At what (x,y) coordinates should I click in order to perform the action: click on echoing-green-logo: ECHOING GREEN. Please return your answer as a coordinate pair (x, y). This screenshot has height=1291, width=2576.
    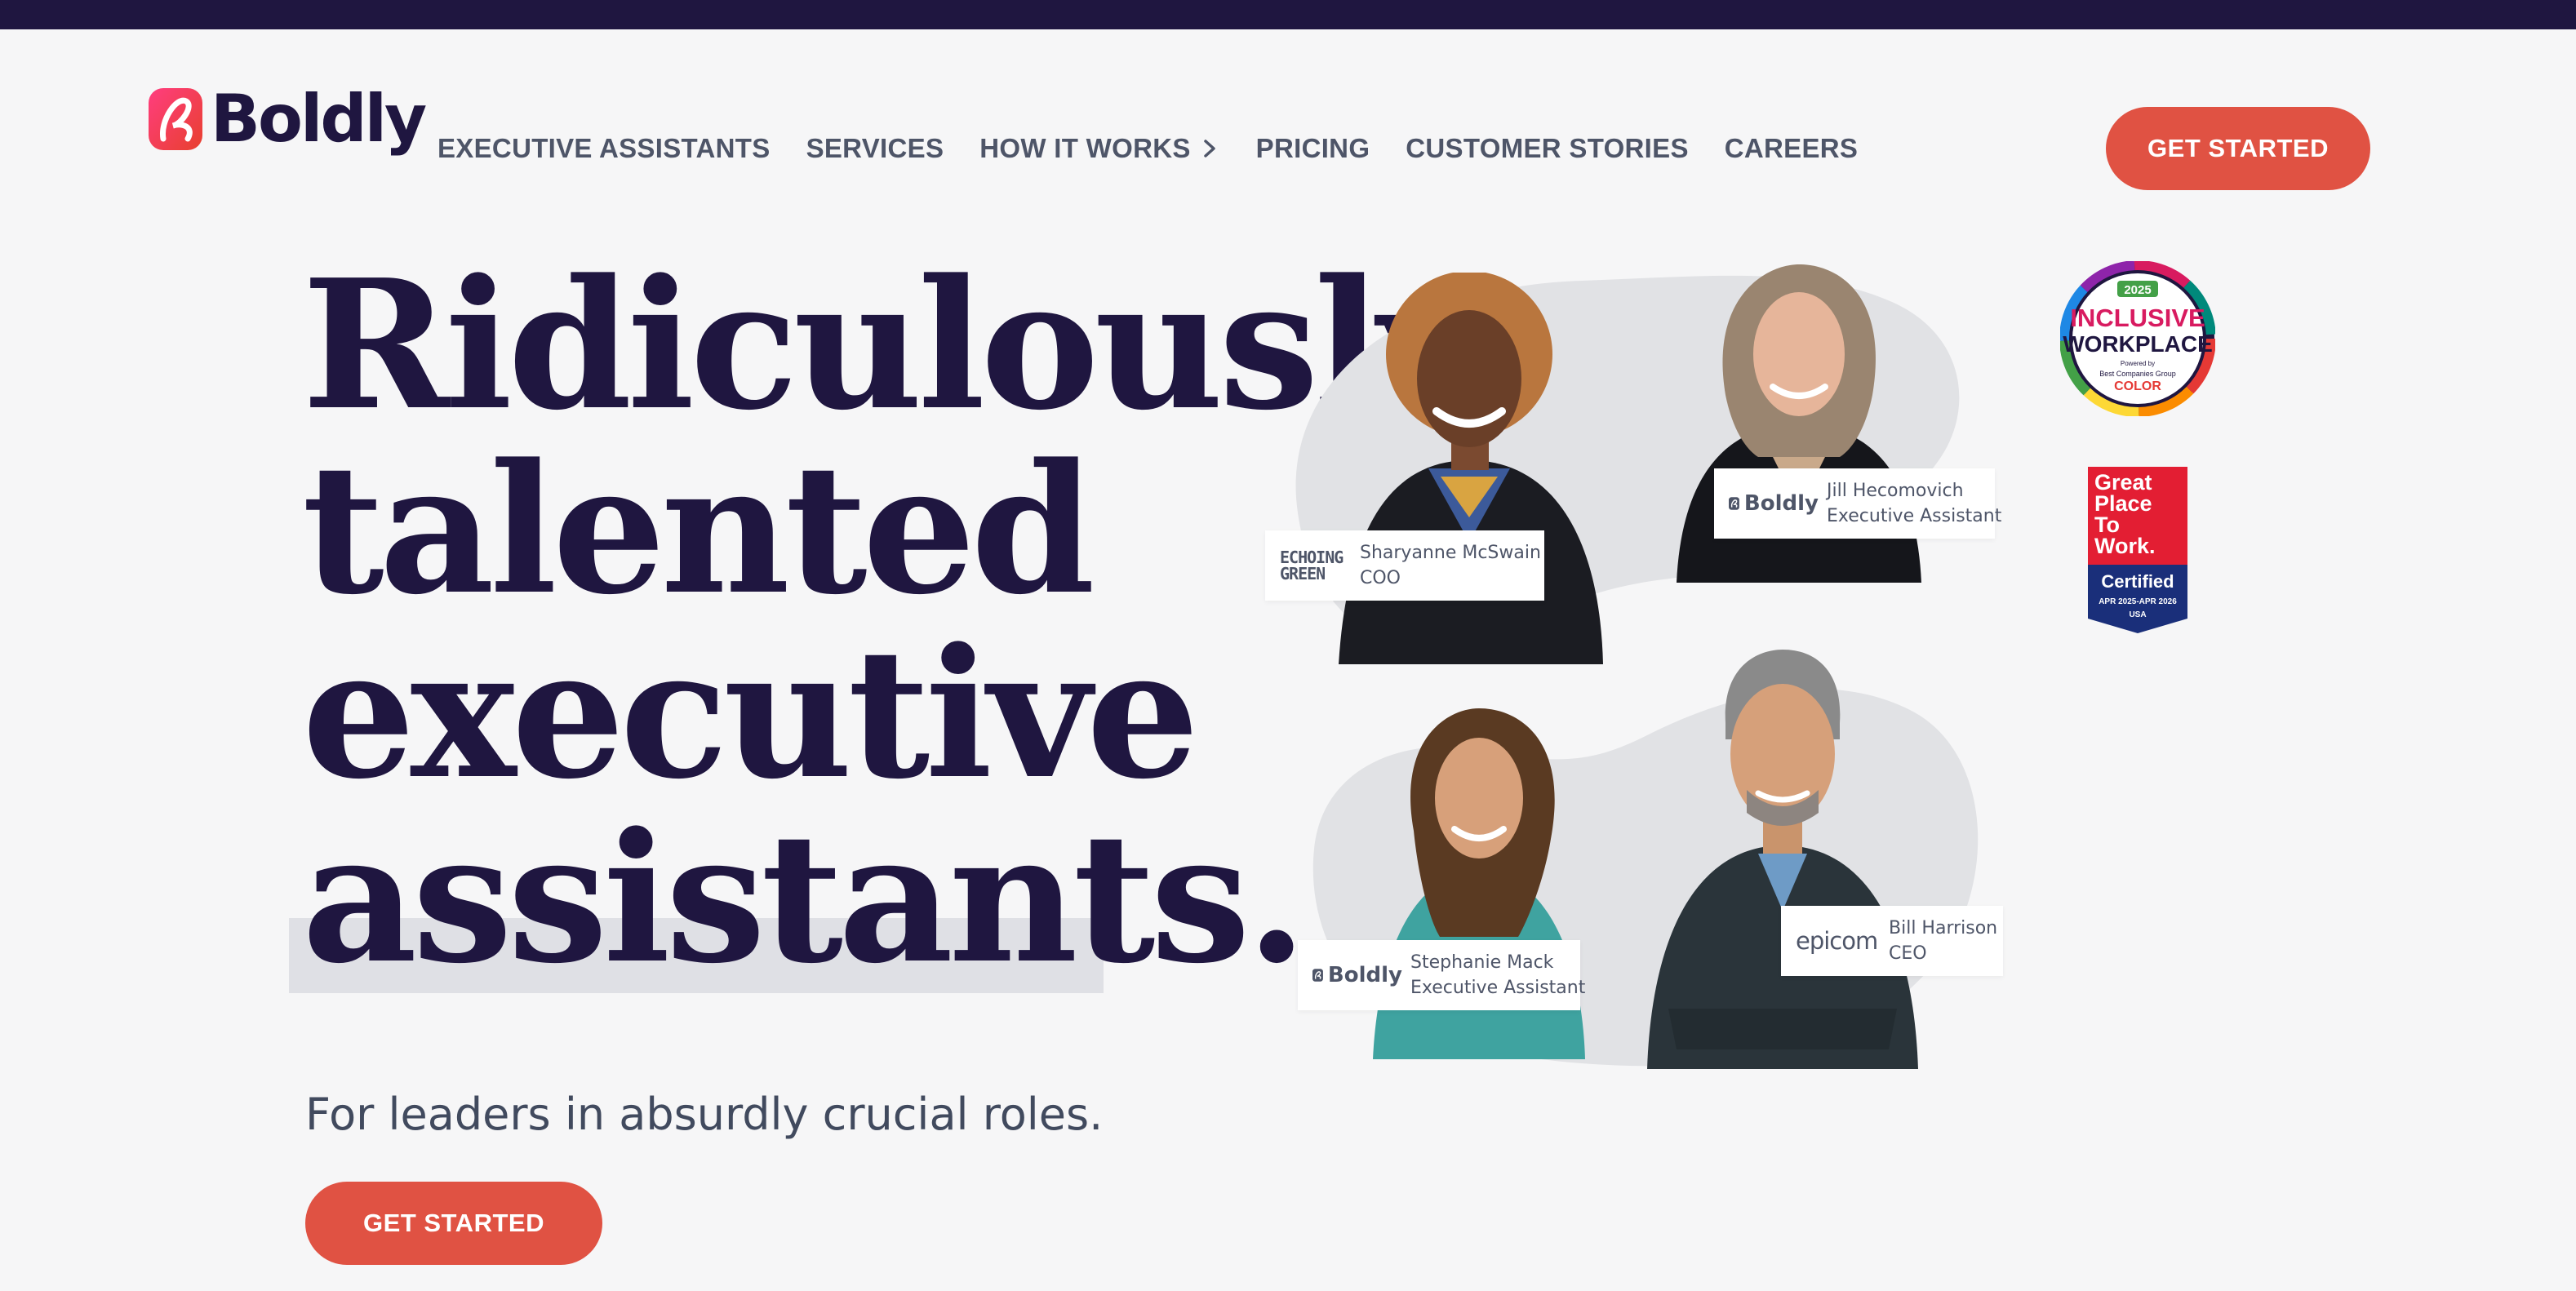
    Looking at the image, I should click on (1316, 565).